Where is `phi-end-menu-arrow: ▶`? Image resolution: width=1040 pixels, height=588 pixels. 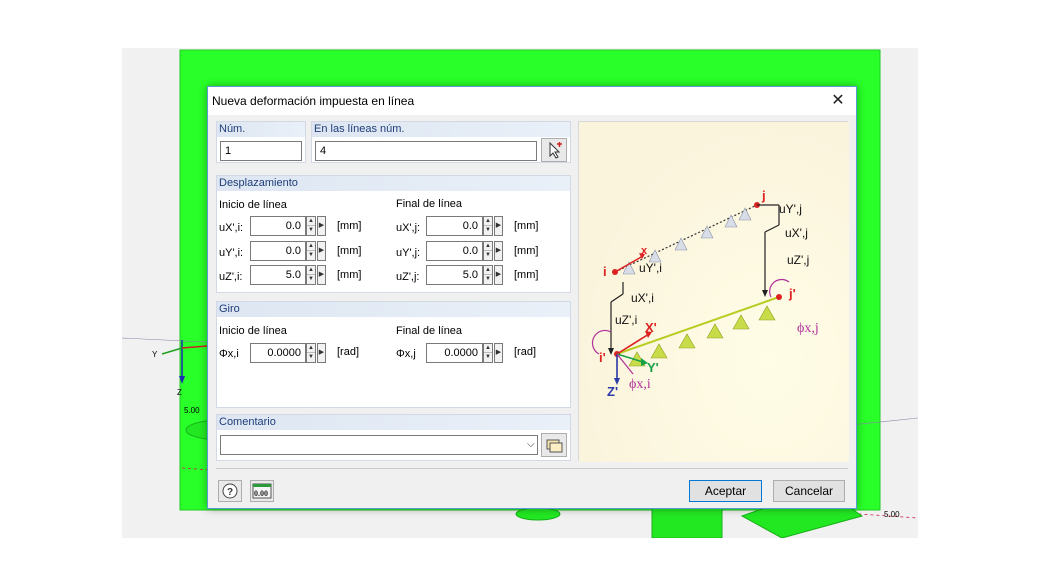 phi-end-menu-arrow: ▶ is located at coordinates (498, 353).